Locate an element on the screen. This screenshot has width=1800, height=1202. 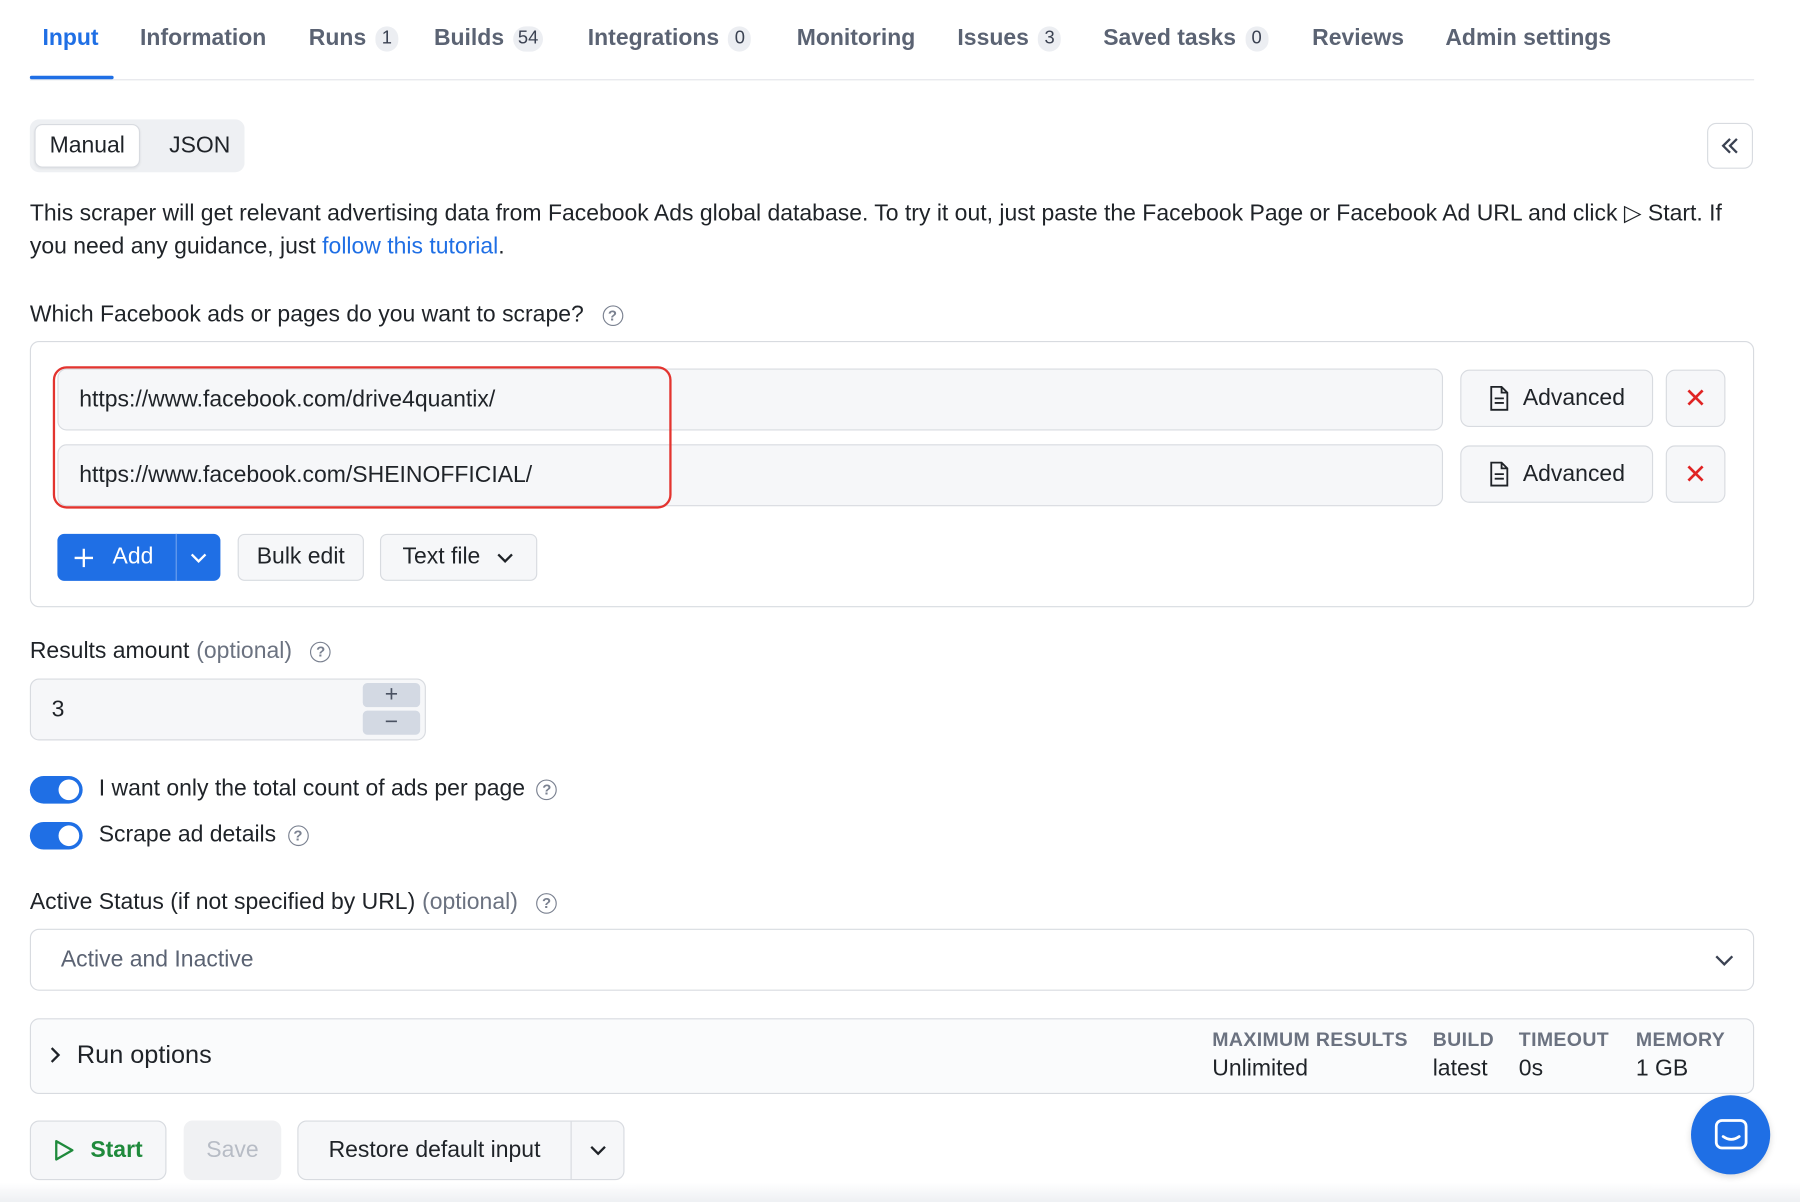
double-chevron-left-icon is located at coordinates (1729, 146).